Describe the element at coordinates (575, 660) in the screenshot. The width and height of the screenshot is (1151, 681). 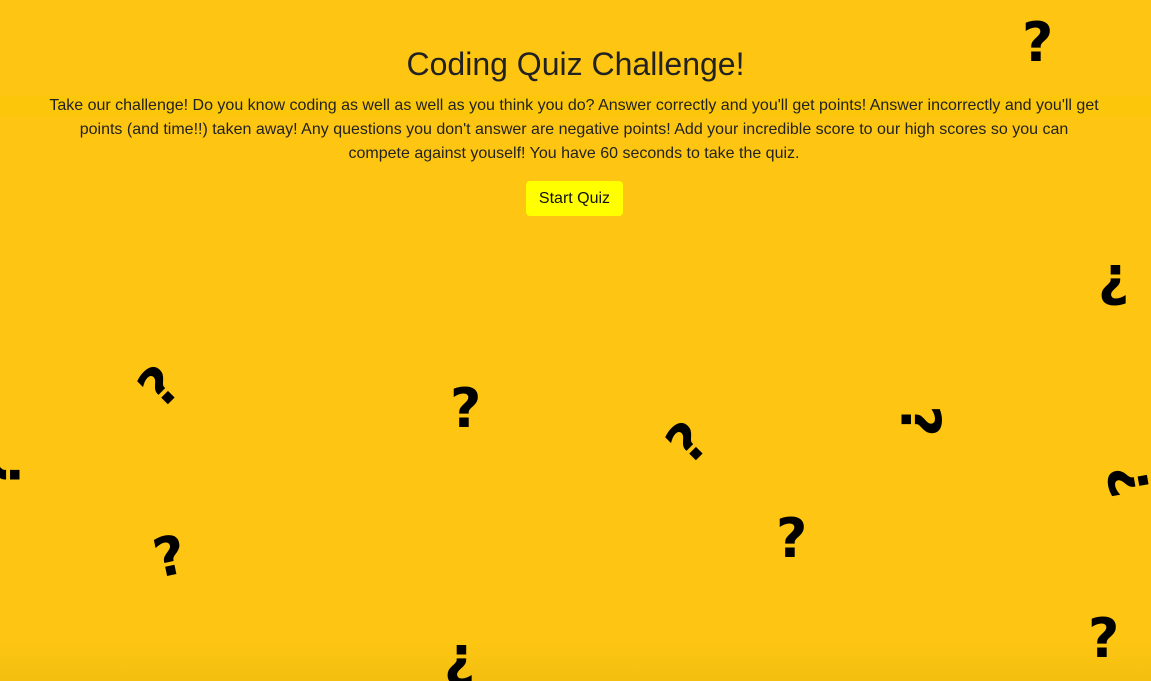
I see `bottom-fade` at that location.